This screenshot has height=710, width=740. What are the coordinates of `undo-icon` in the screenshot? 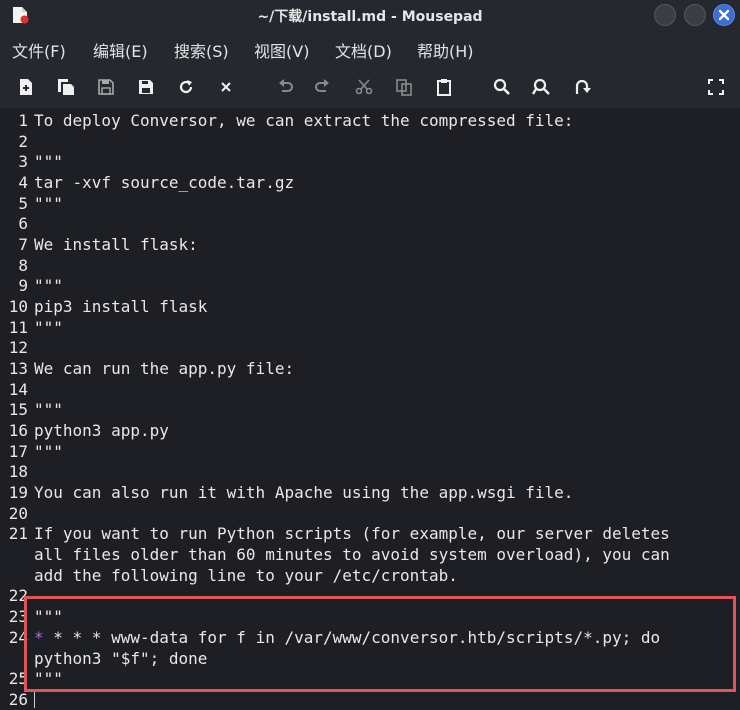 It's located at (286, 85).